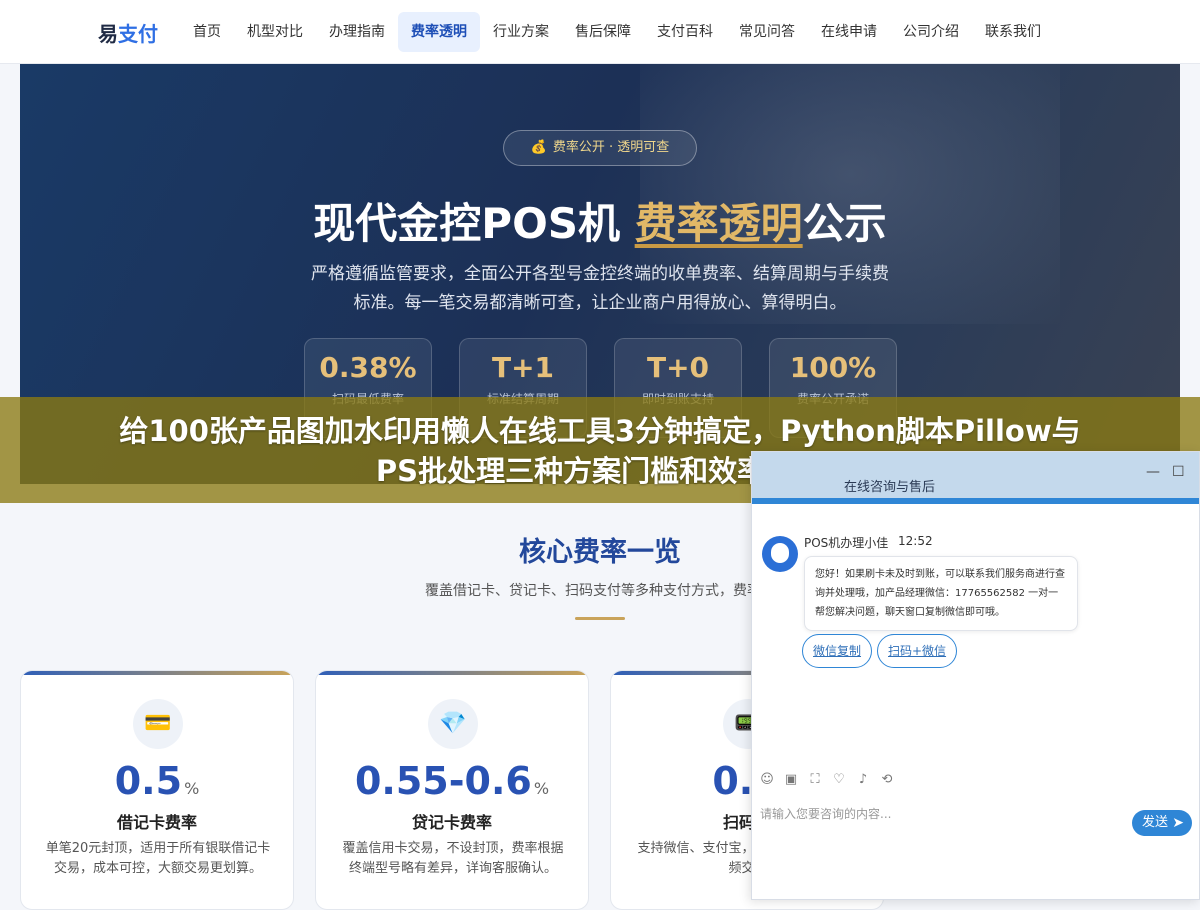  I want to click on hero-title: 现代金控POS机 费率透明公示, so click(600, 220).